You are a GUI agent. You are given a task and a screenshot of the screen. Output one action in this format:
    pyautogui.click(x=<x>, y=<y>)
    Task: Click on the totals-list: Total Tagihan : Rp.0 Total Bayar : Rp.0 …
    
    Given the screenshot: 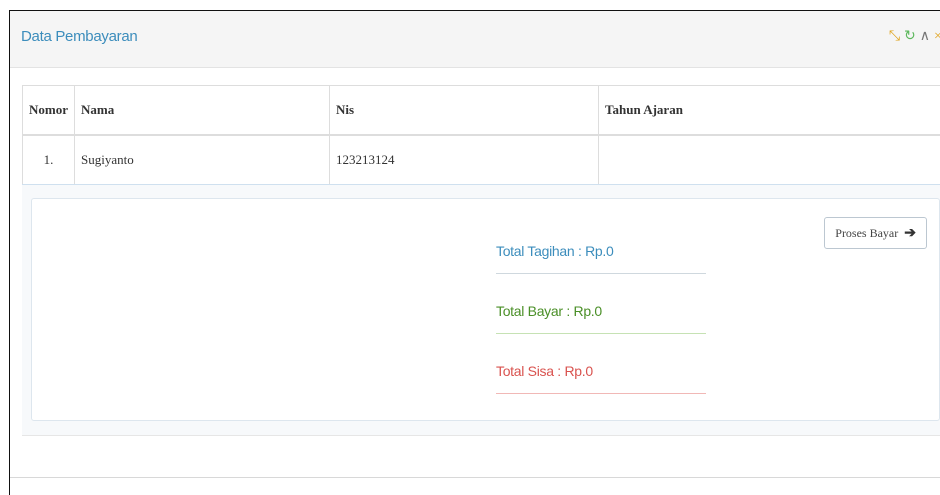 What is the action you would take?
    pyautogui.click(x=601, y=319)
    